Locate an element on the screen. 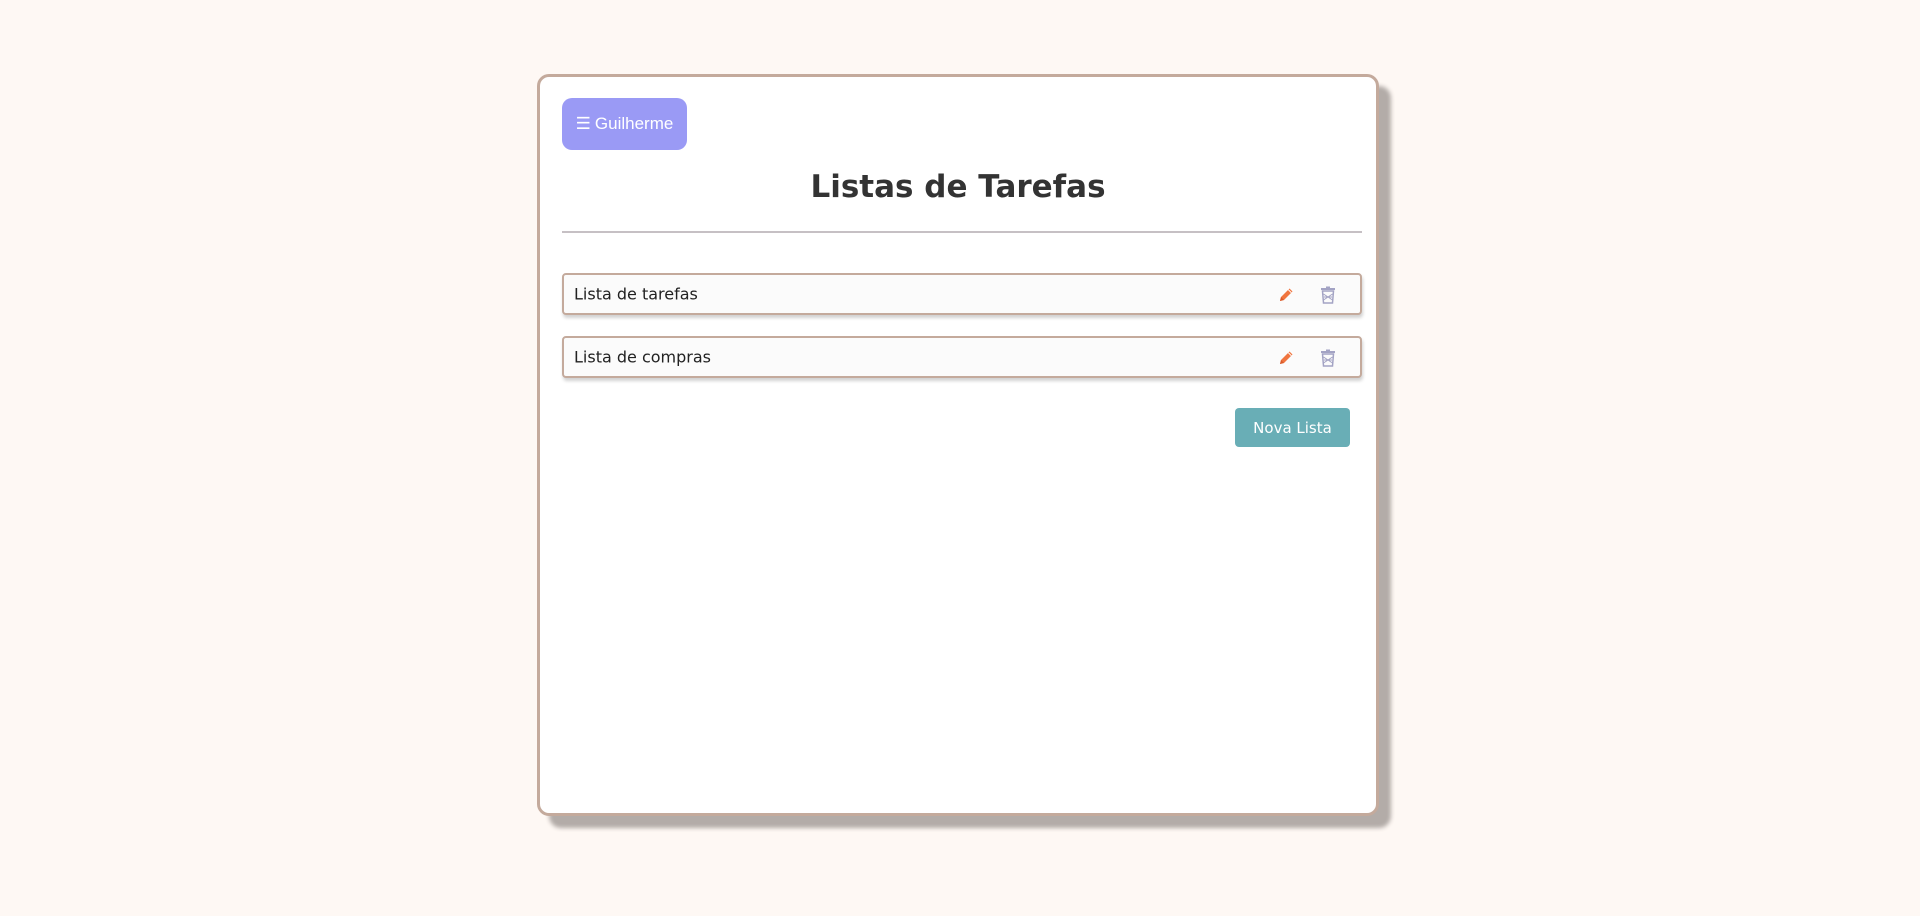 Image resolution: width=1920 pixels, height=916 pixels. list-item: Lista de compras is located at coordinates (962, 357).